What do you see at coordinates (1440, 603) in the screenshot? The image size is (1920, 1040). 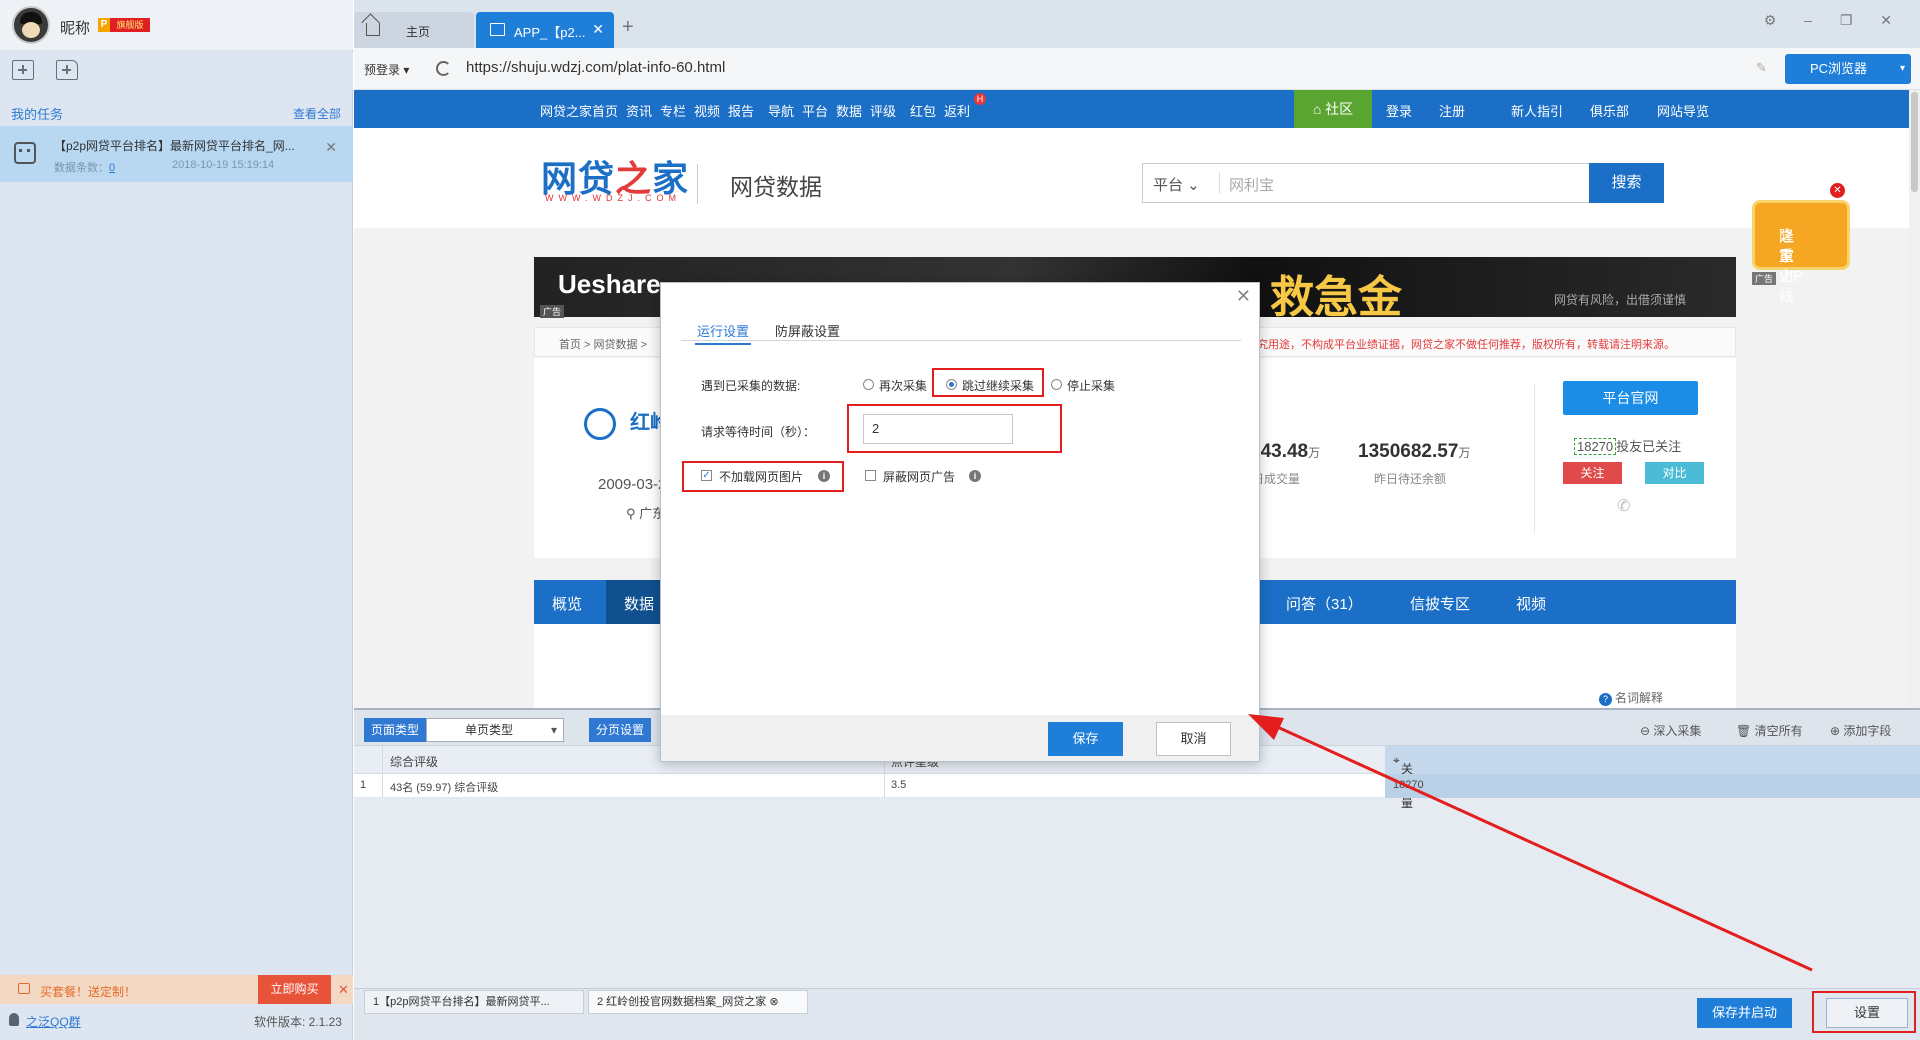 I see `tab-disclosure: 信披专区` at bounding box center [1440, 603].